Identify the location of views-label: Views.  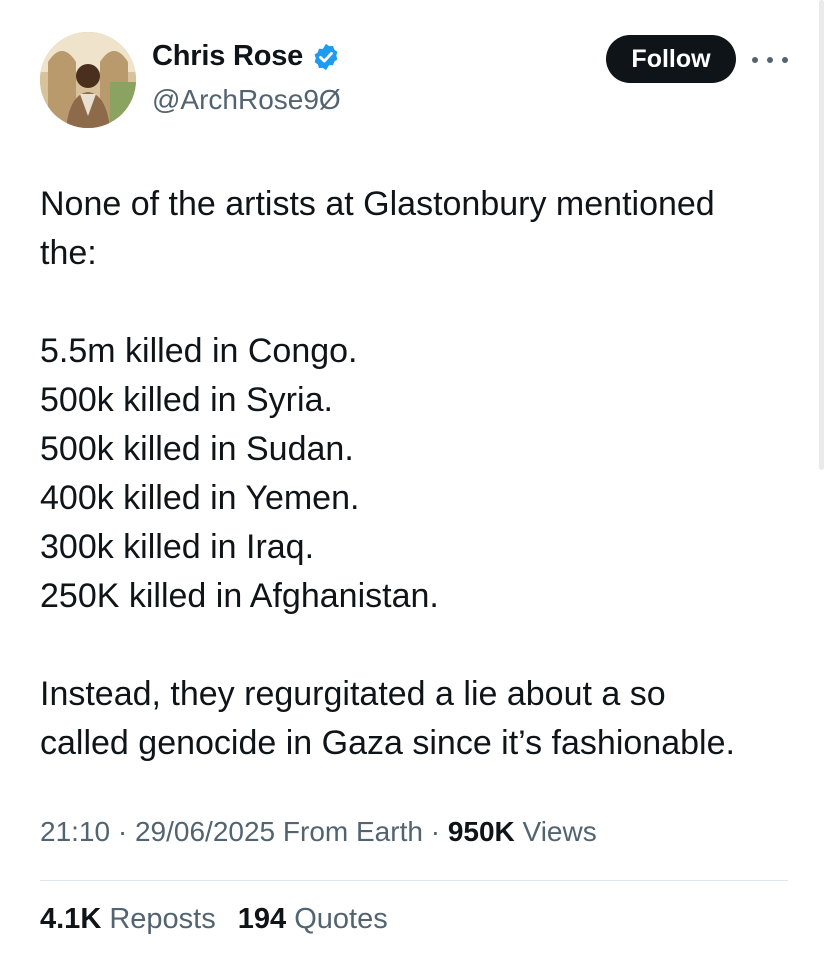
(559, 831).